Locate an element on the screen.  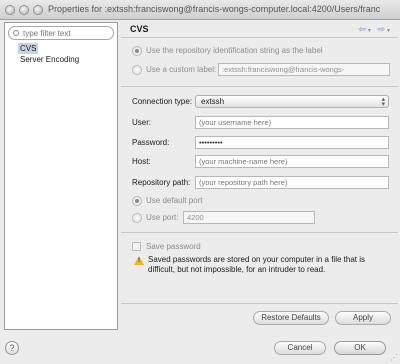
use-repo-id-radio is located at coordinates (137, 51).